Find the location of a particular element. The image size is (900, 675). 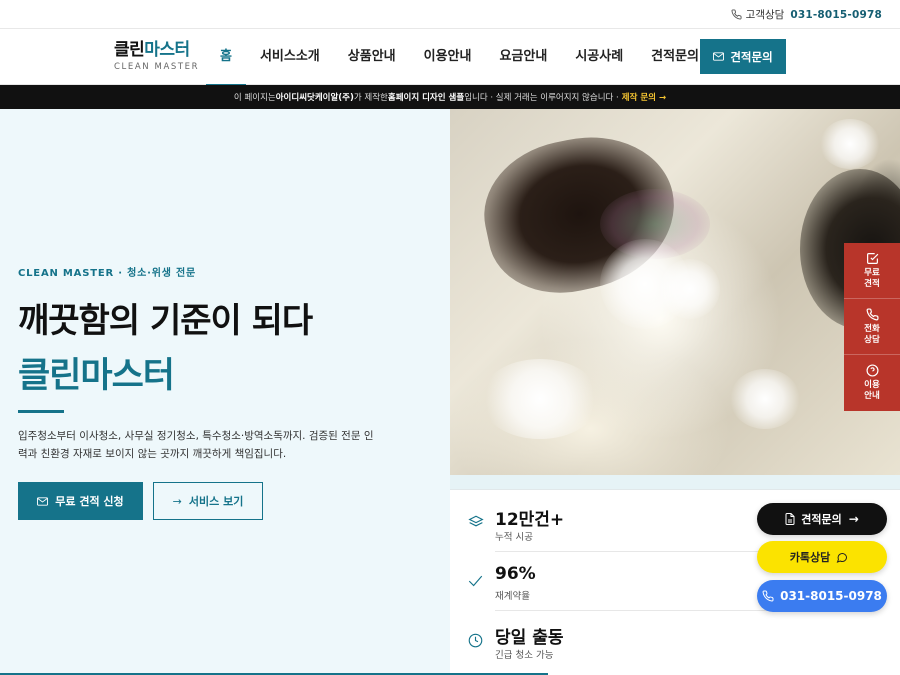

stat-value: 12만건+ is located at coordinates (530, 520).